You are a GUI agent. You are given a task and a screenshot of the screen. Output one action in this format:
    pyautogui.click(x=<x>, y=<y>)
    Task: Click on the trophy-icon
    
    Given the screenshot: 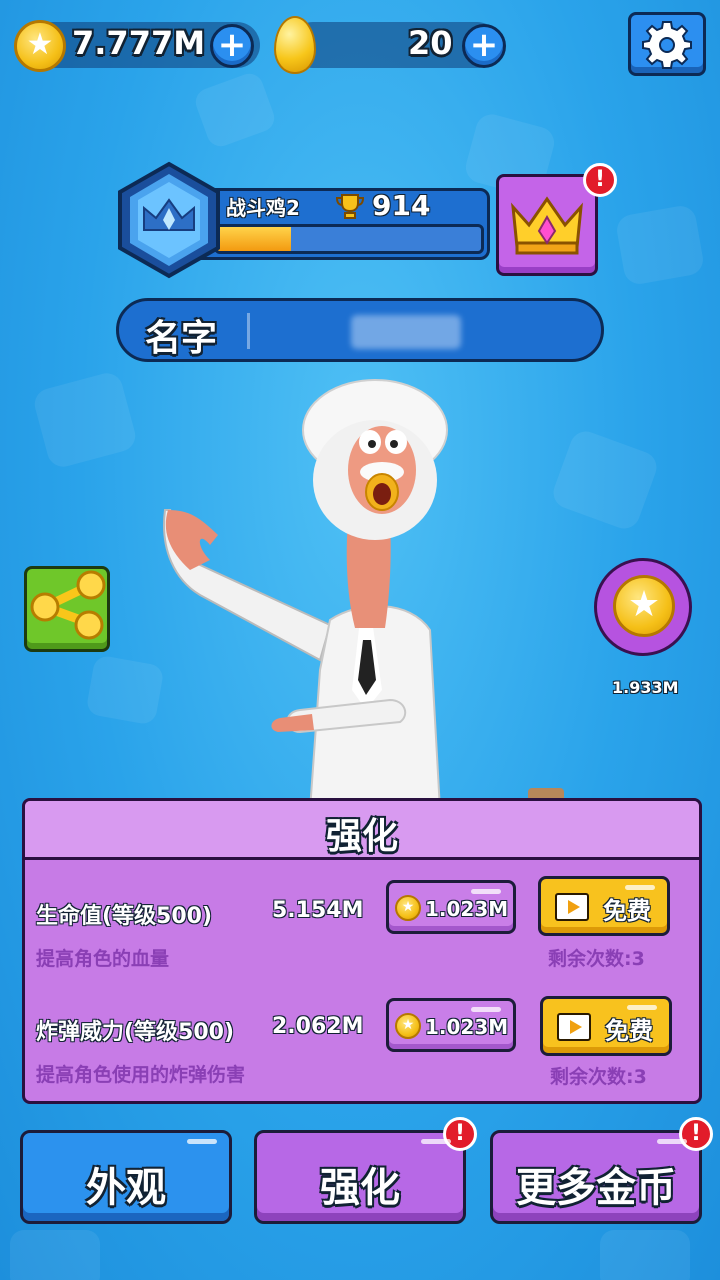 What is the action you would take?
    pyautogui.click(x=350, y=206)
    